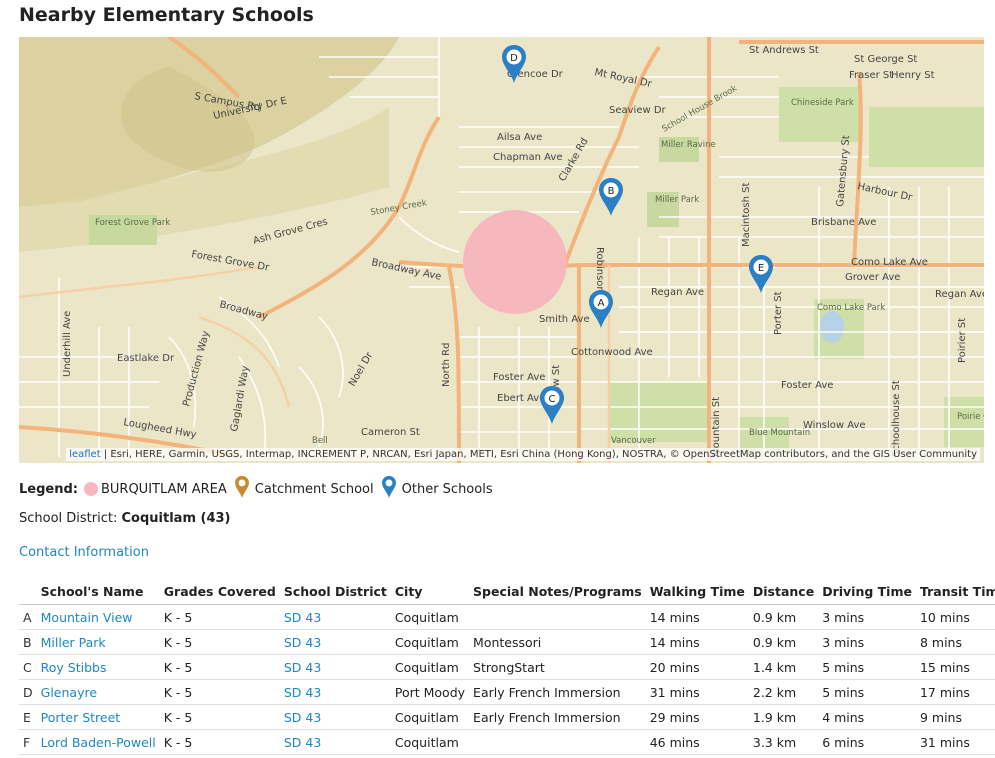 This screenshot has width=995, height=758. What do you see at coordinates (677, 200) in the screenshot?
I see `svg-text: Miller Park` at bounding box center [677, 200].